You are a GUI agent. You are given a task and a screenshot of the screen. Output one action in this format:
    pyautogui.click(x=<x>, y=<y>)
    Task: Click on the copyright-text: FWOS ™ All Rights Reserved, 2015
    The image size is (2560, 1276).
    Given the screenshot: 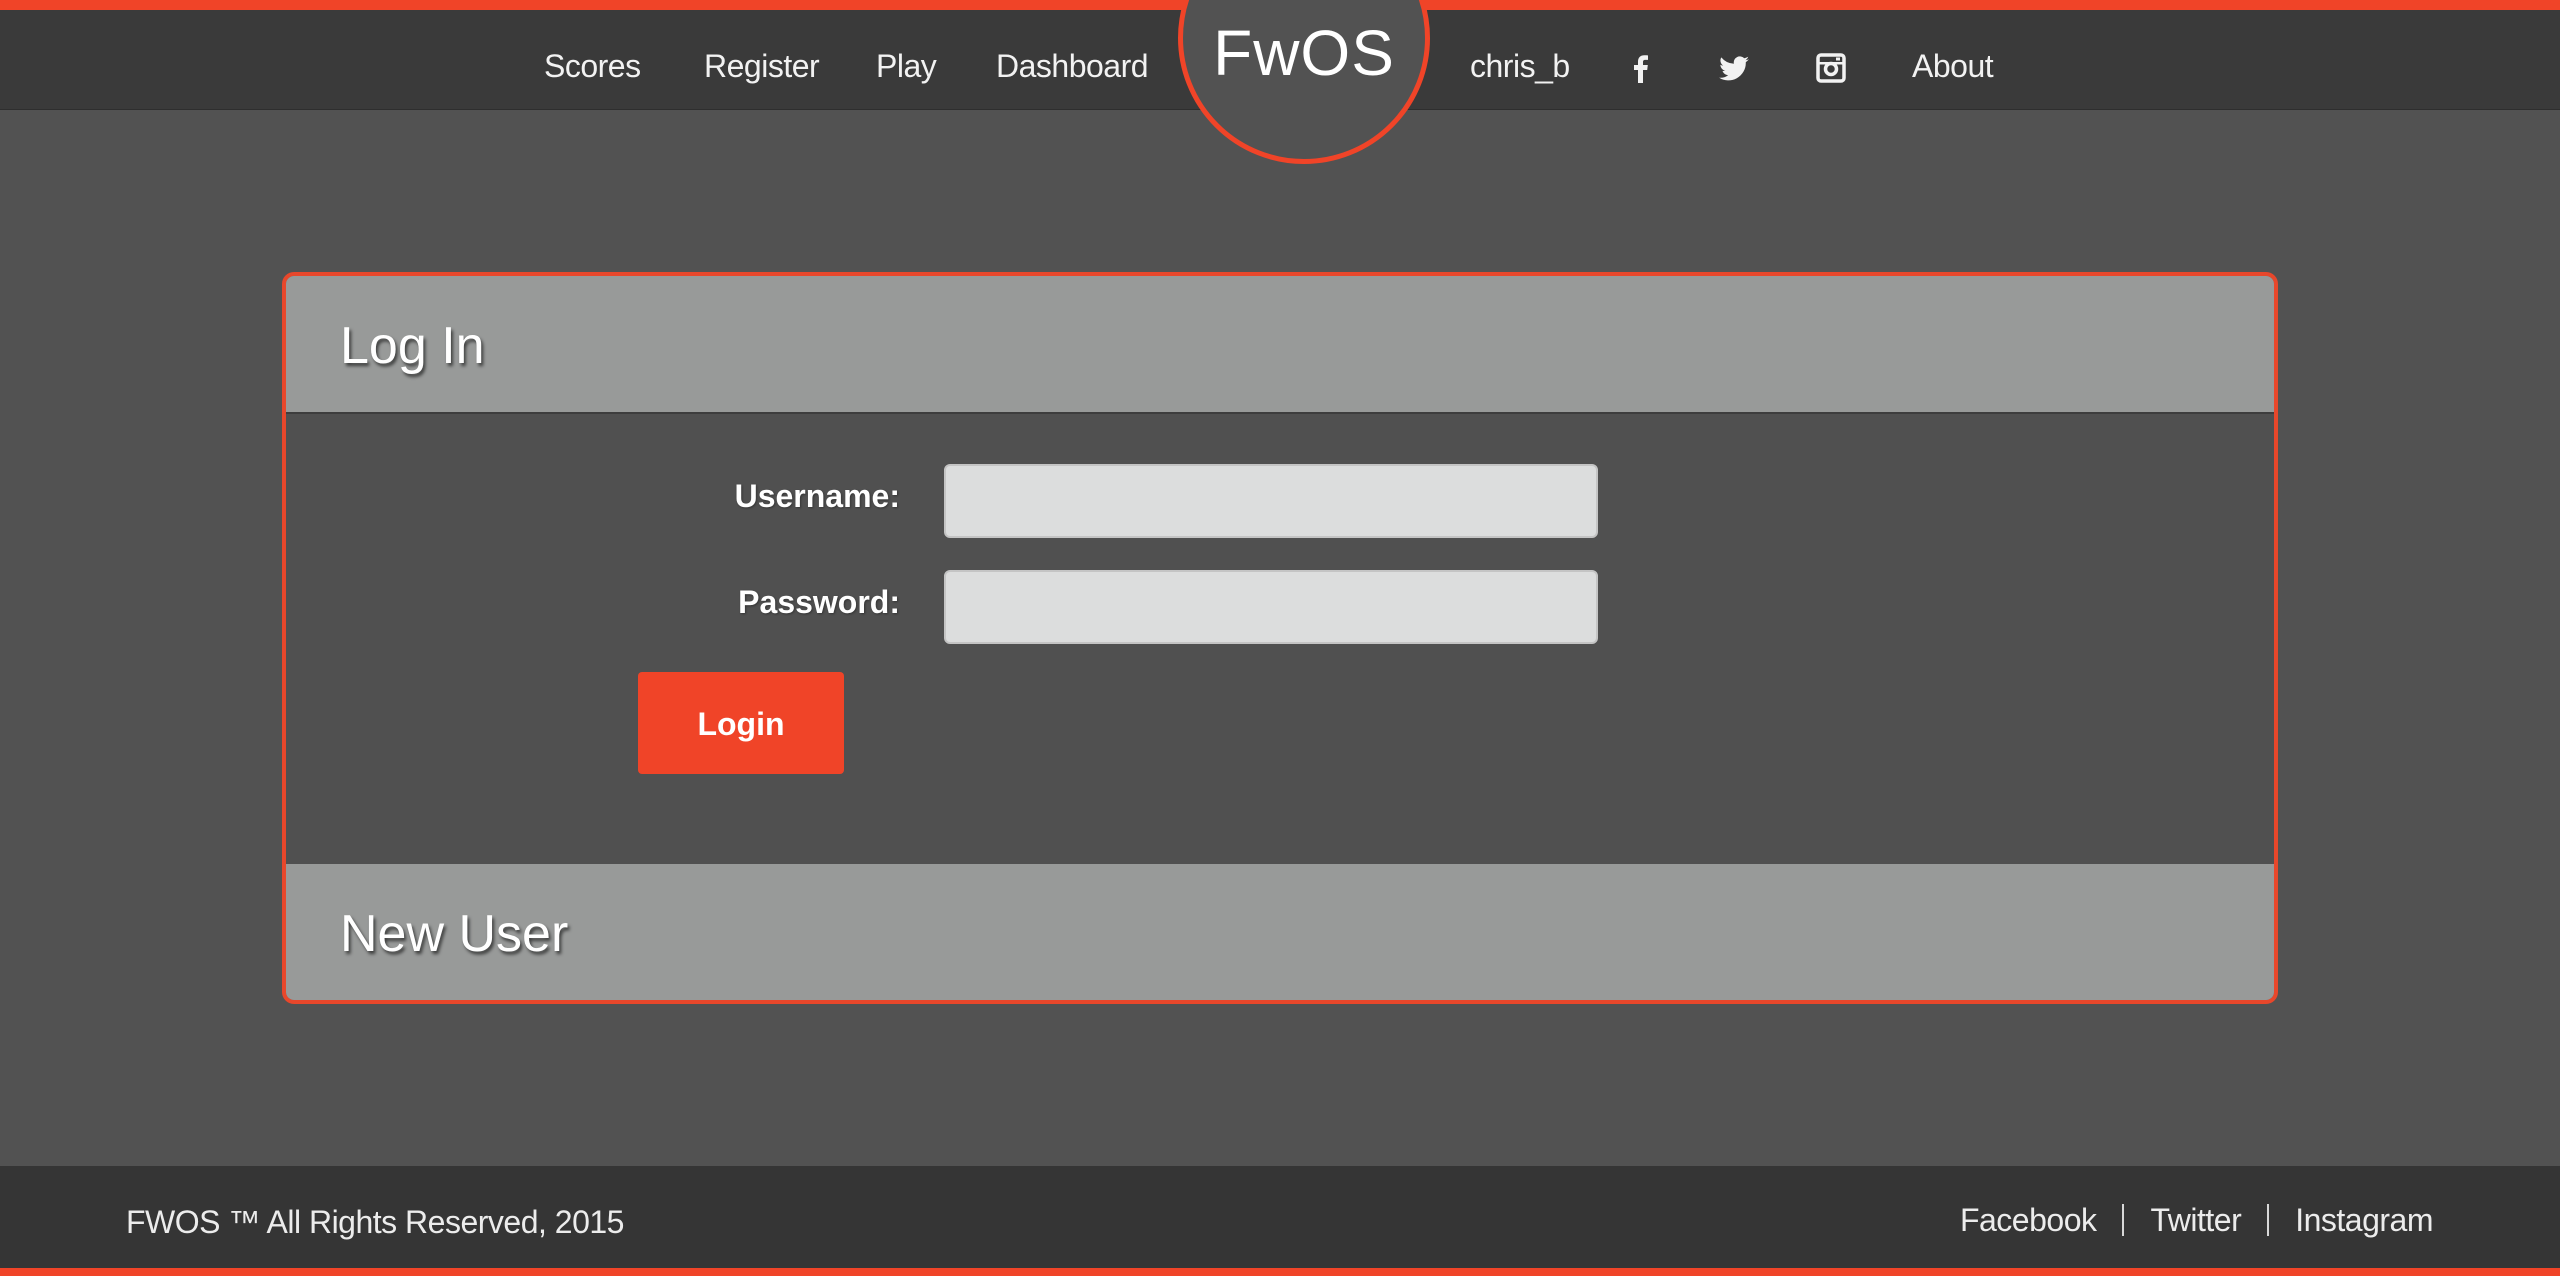 What is the action you would take?
    pyautogui.click(x=375, y=1222)
    